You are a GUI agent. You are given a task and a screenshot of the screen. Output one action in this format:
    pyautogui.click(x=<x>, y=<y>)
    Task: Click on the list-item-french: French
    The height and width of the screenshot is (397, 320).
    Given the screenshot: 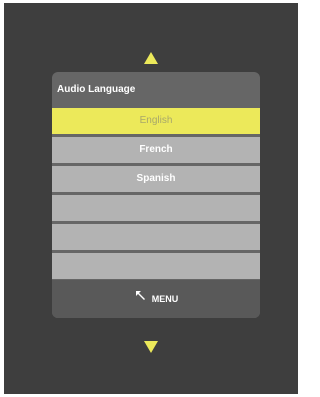 What is the action you would take?
    pyautogui.click(x=156, y=150)
    